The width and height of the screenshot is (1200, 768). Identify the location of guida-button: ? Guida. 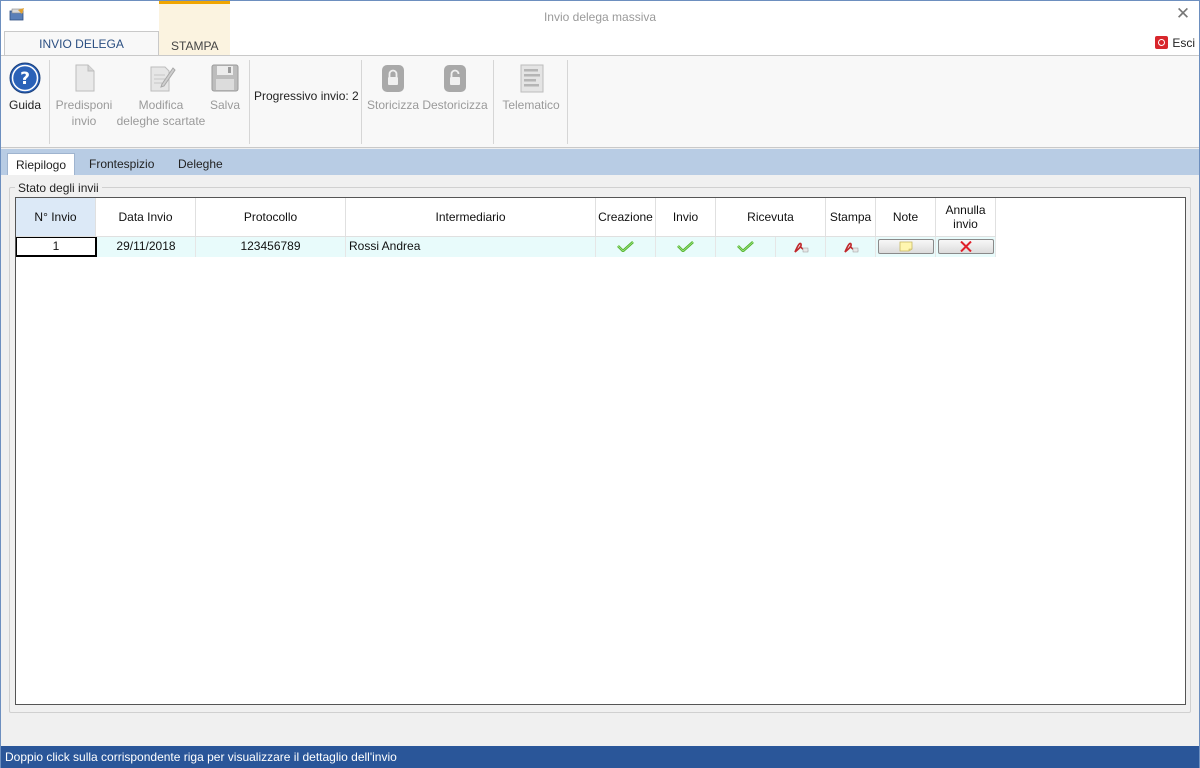
(25, 87).